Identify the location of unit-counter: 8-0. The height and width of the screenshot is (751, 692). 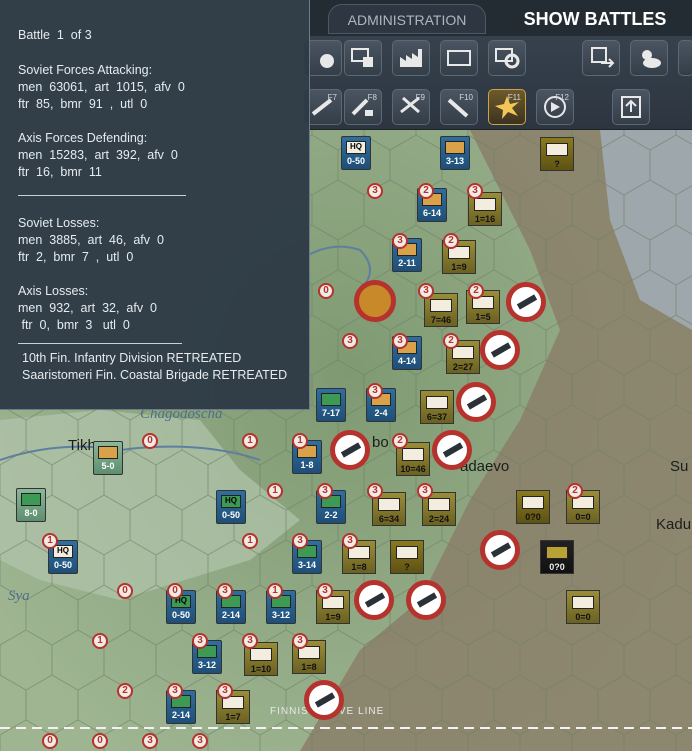
(32, 505).